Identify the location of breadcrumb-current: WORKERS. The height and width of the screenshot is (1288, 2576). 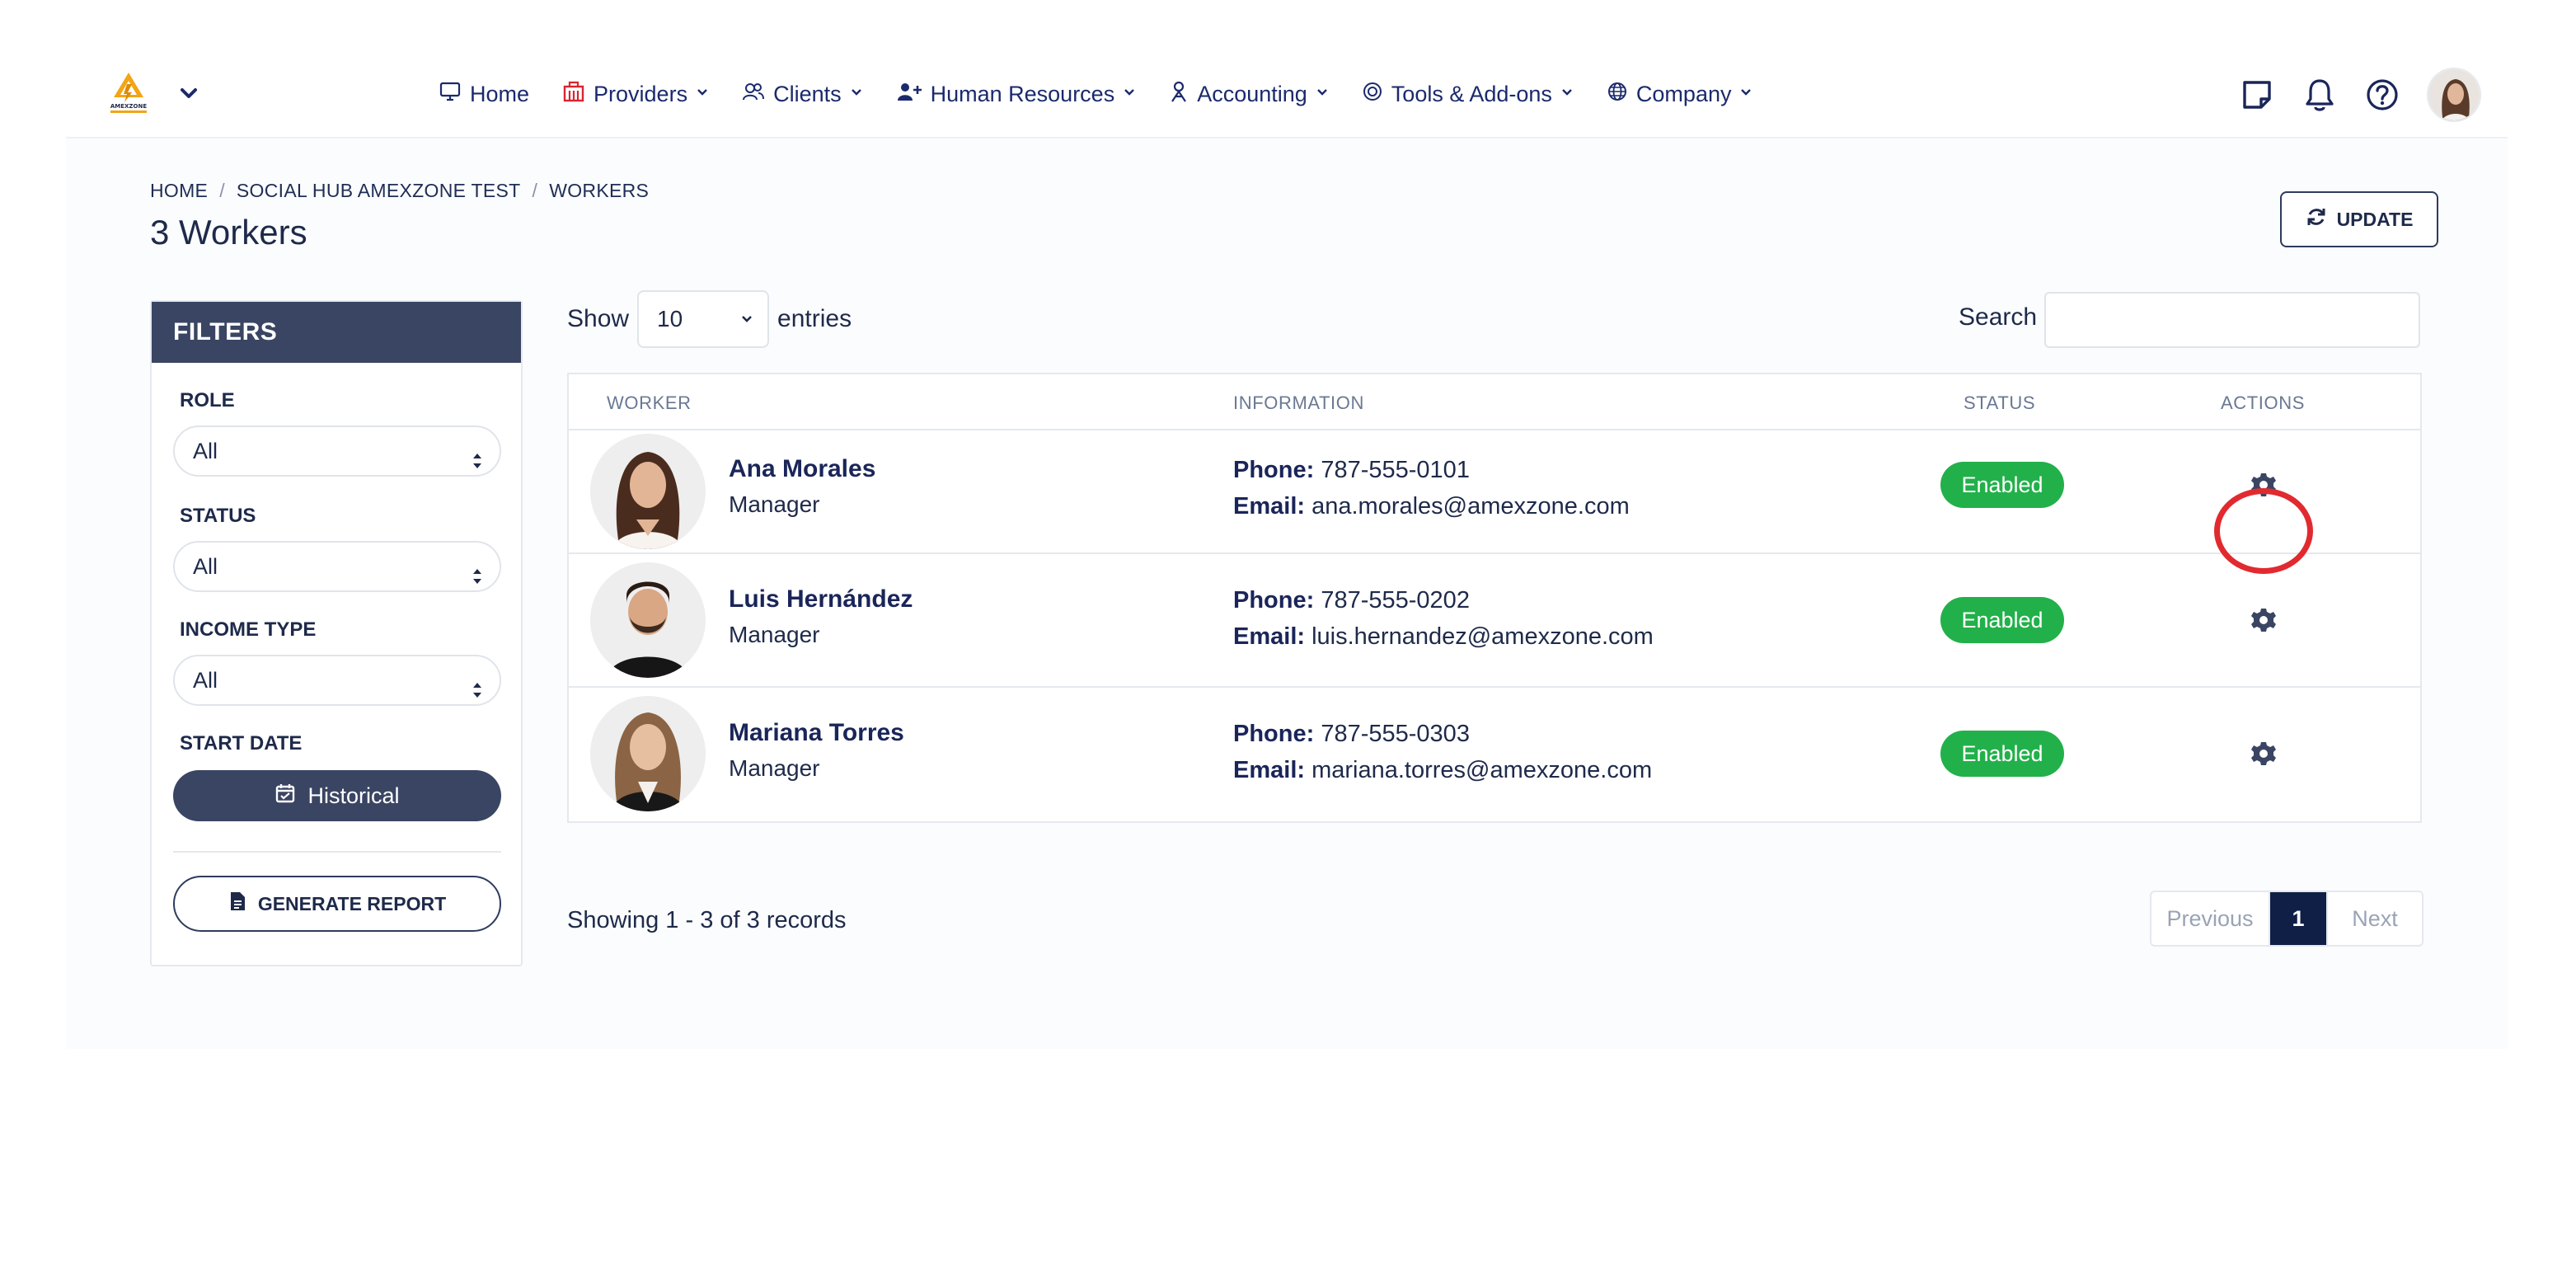
(600, 190).